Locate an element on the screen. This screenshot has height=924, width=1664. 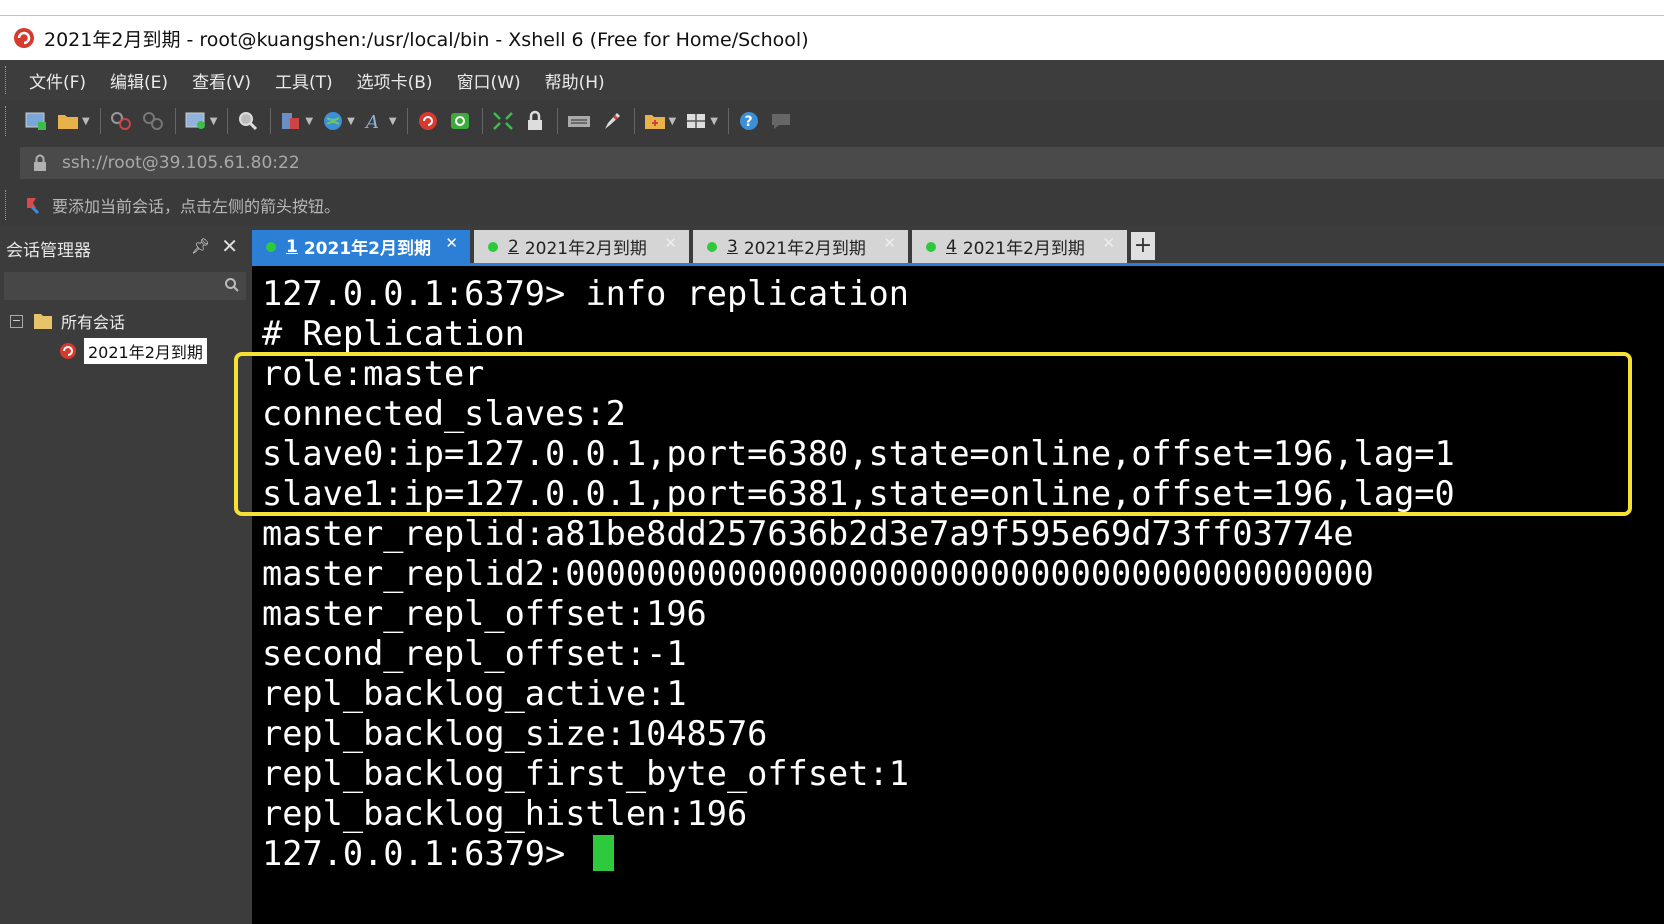
tree-item-session: 2021年2月到期 is located at coordinates (126, 351).